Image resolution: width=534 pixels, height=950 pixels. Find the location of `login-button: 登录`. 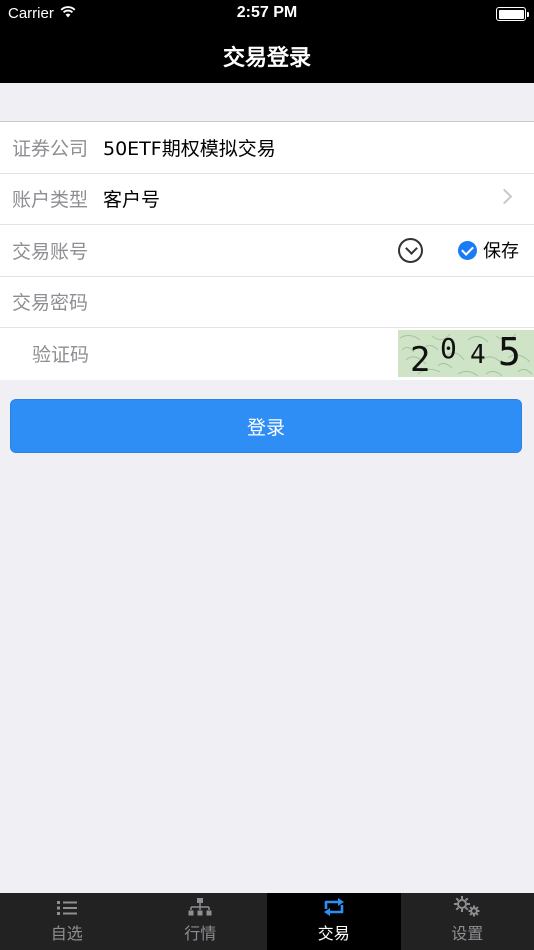

login-button: 登录 is located at coordinates (266, 426).